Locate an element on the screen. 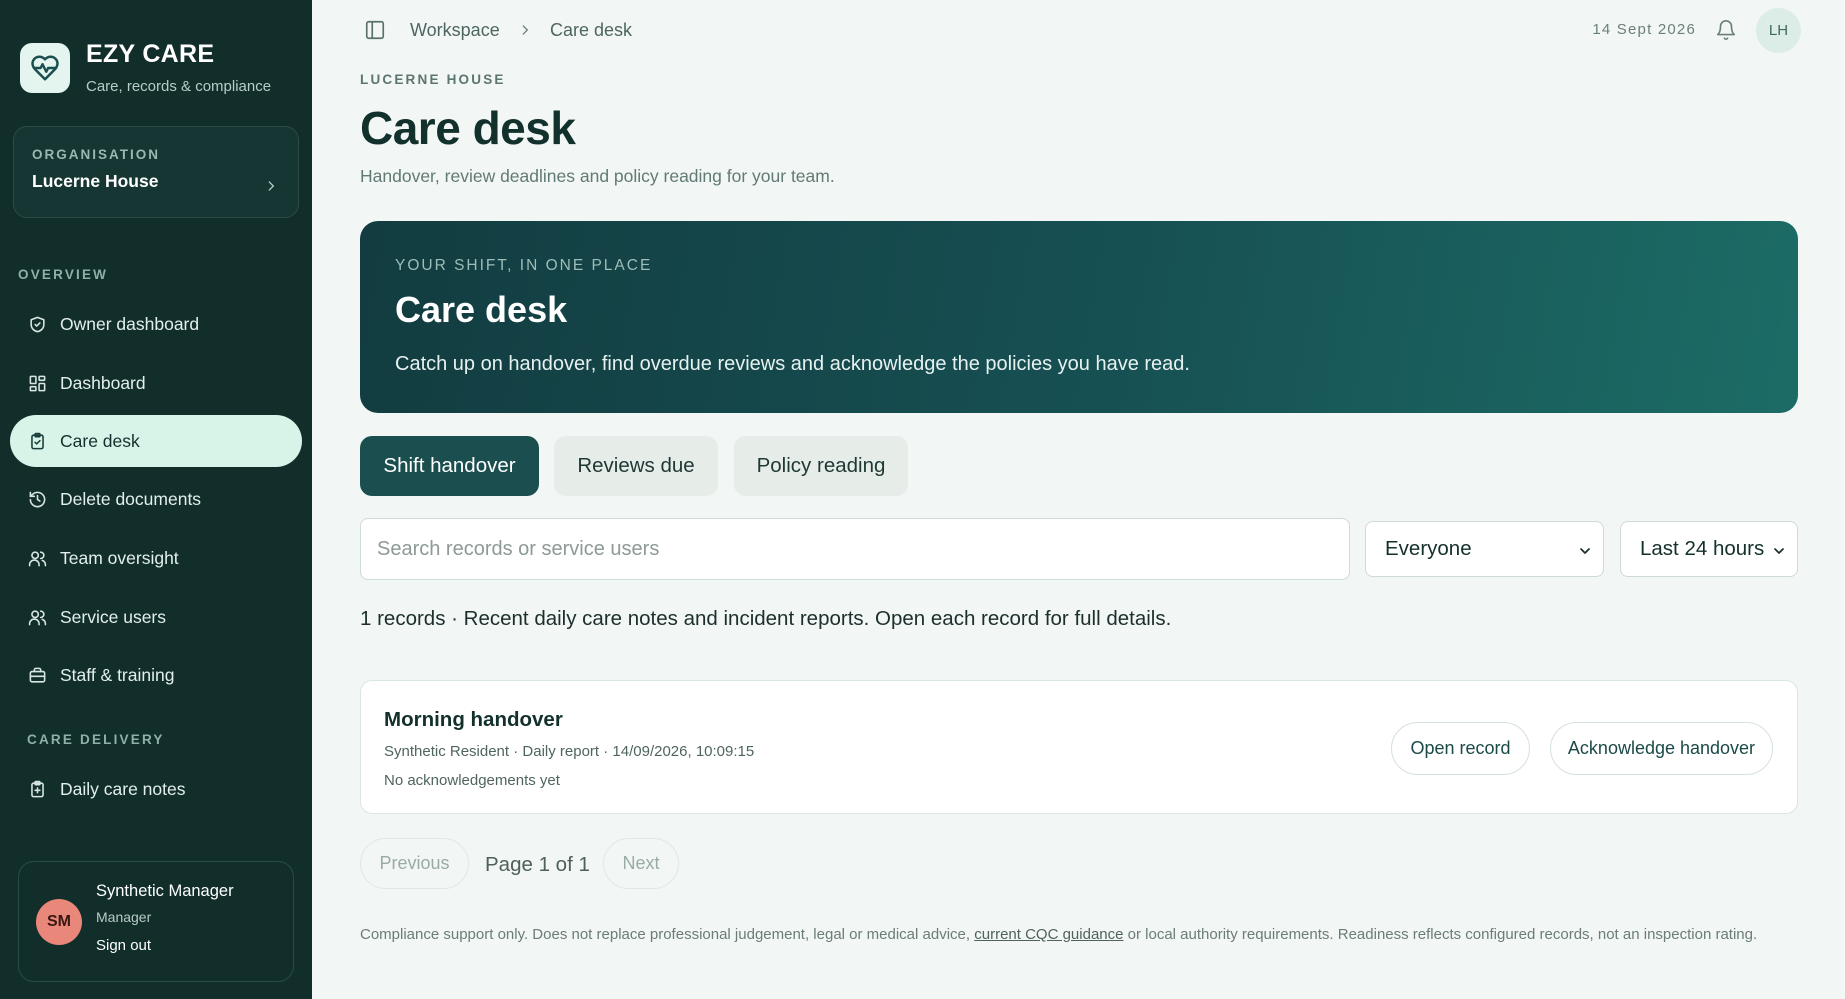 This screenshot has height=999, width=1845. tab-reviews-due: Reviews due is located at coordinates (636, 466).